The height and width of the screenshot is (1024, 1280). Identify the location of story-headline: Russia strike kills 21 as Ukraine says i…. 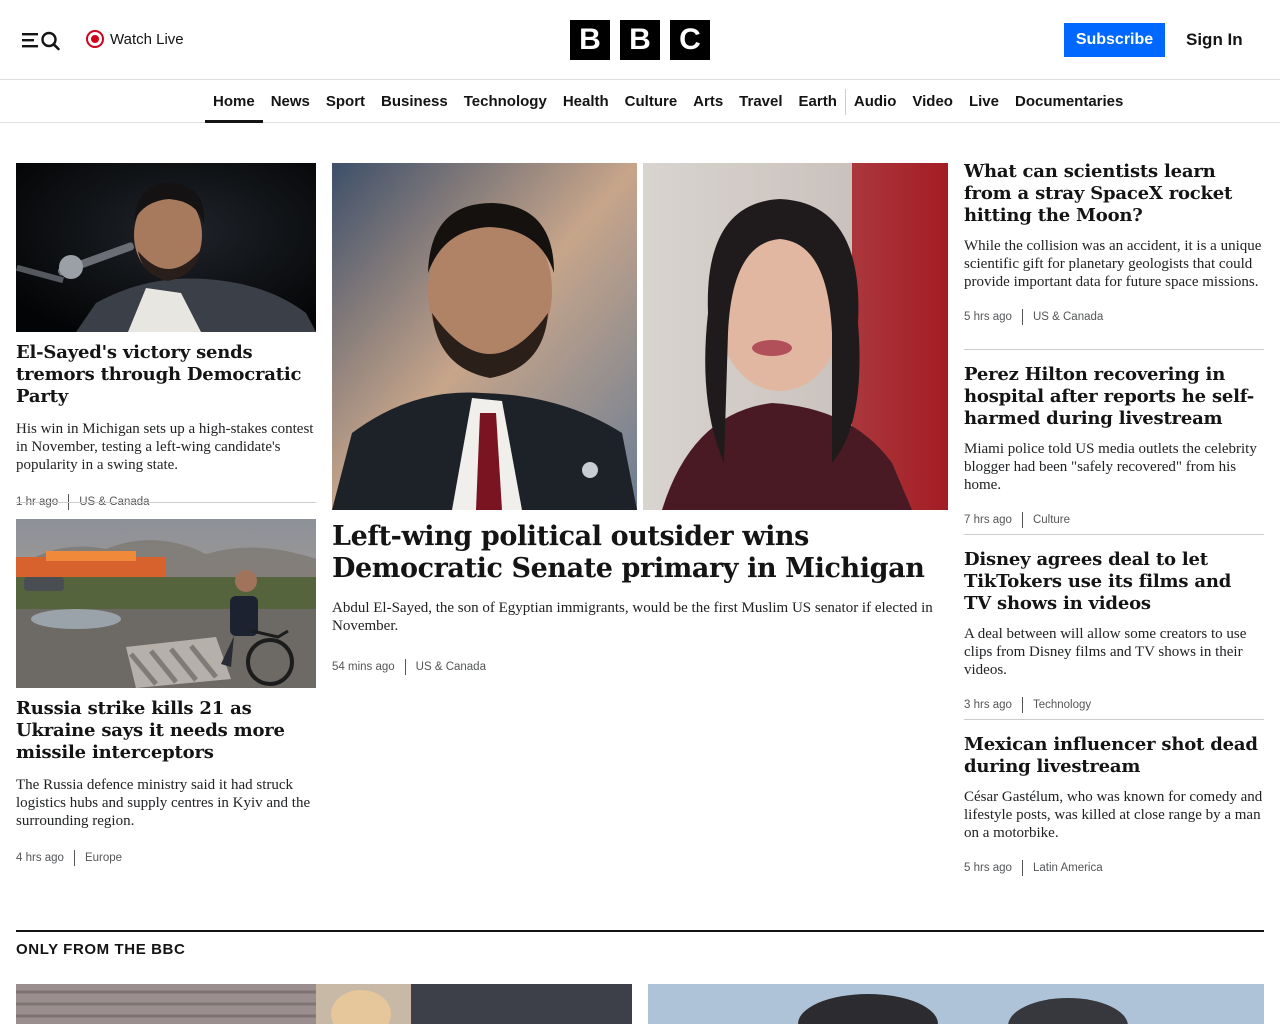
(166, 731).